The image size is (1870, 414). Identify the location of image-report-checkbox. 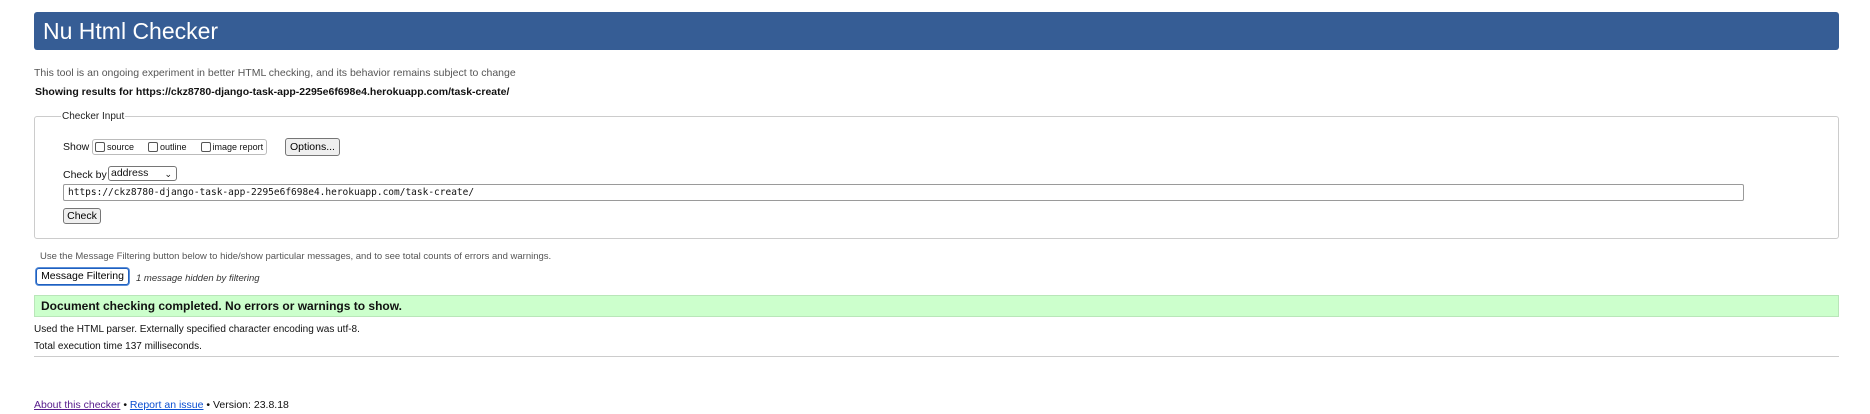
(205, 147).